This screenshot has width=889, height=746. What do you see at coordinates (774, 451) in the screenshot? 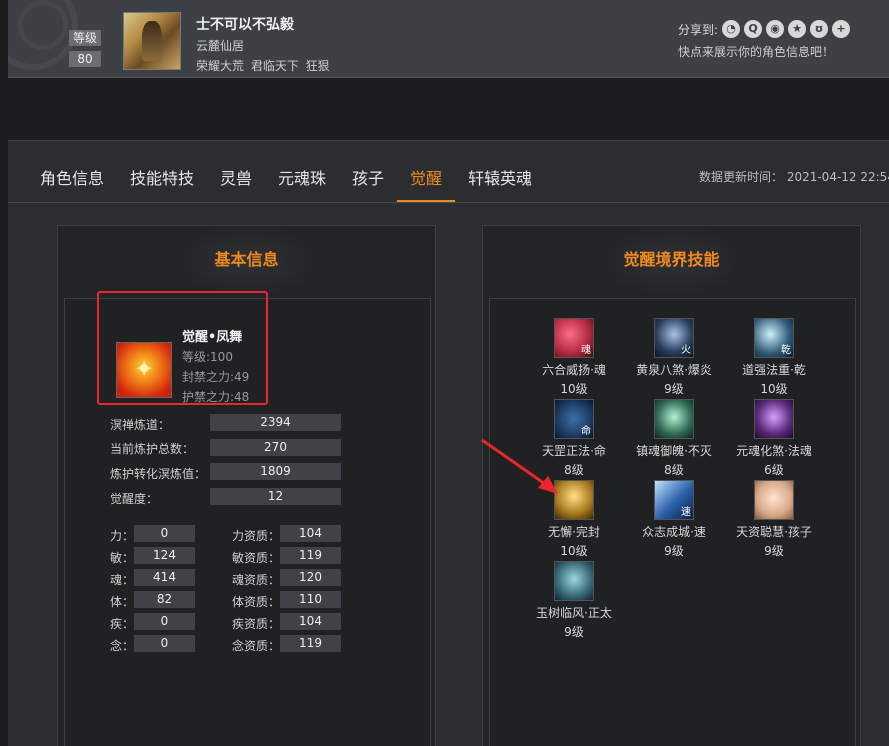
I see `skill-name: 元魂化煞·法魂` at bounding box center [774, 451].